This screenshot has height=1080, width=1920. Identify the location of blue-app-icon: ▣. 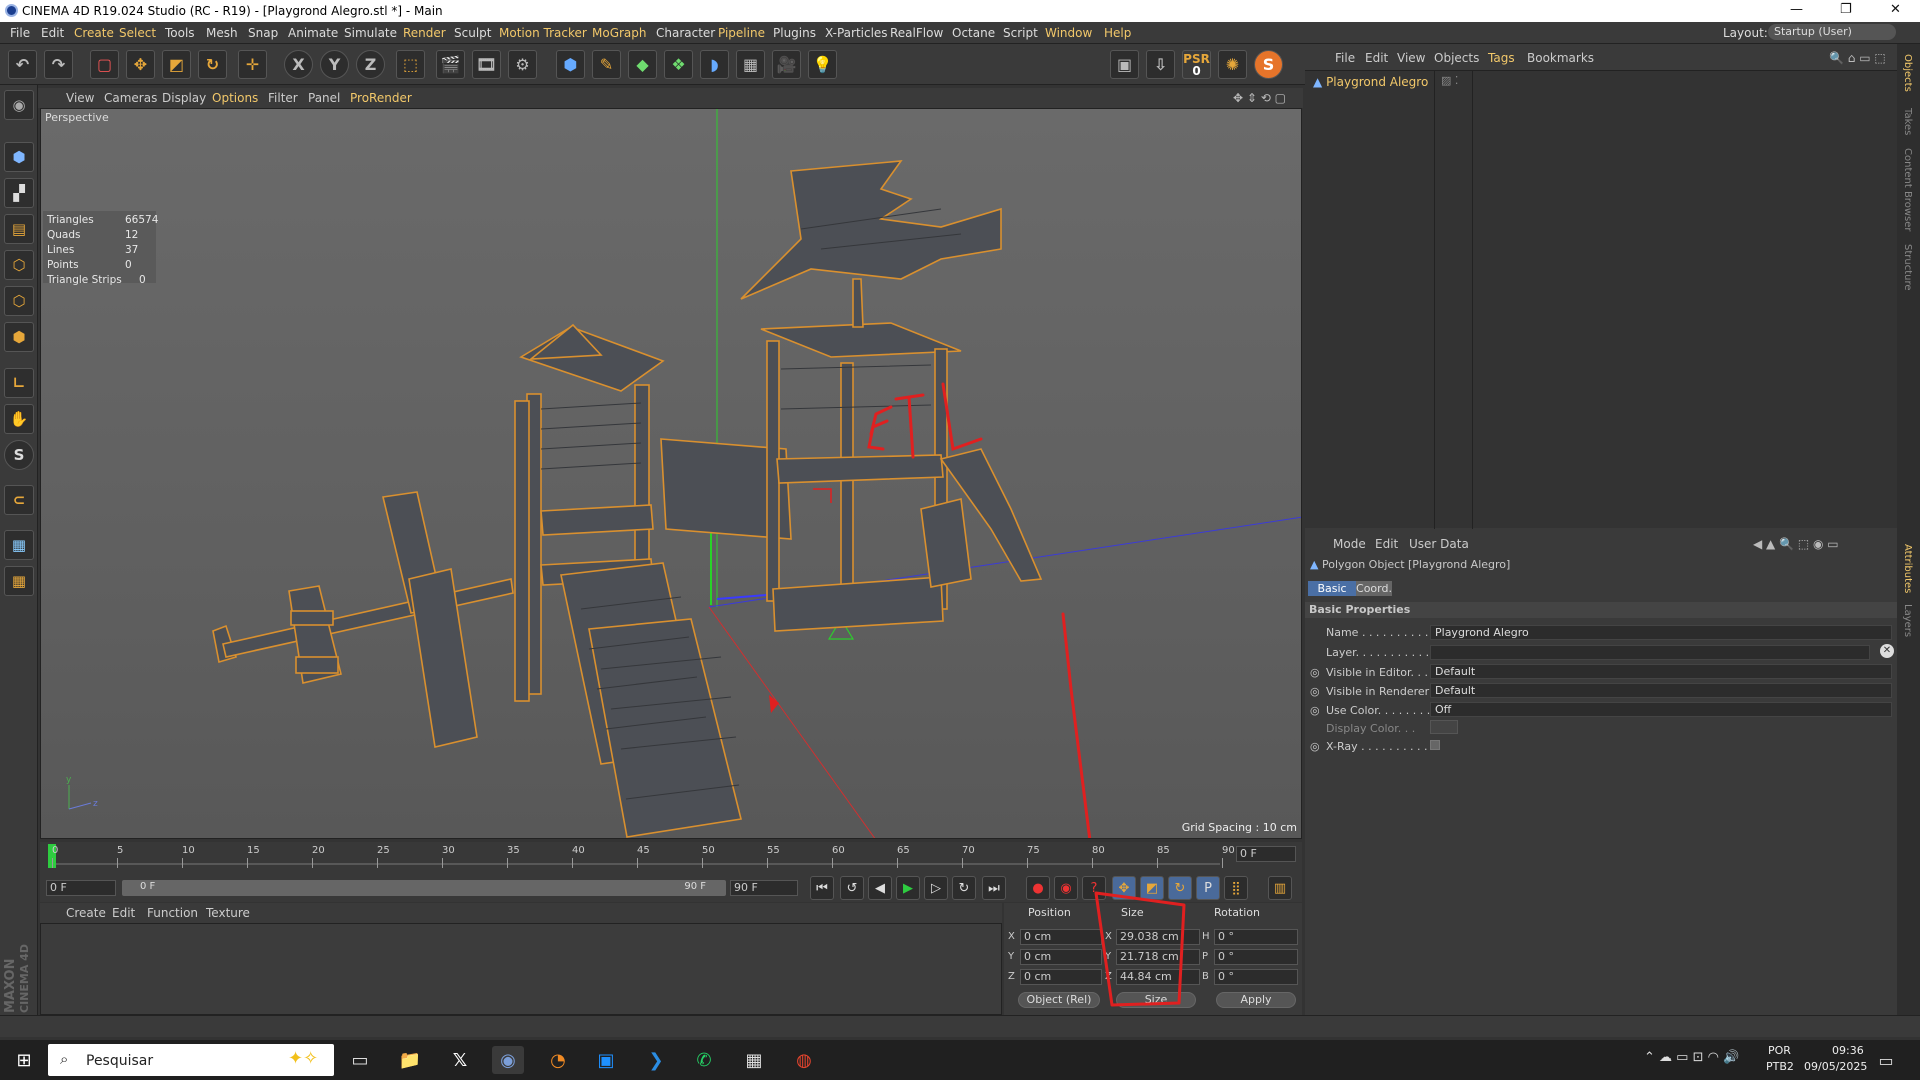
(606, 1060).